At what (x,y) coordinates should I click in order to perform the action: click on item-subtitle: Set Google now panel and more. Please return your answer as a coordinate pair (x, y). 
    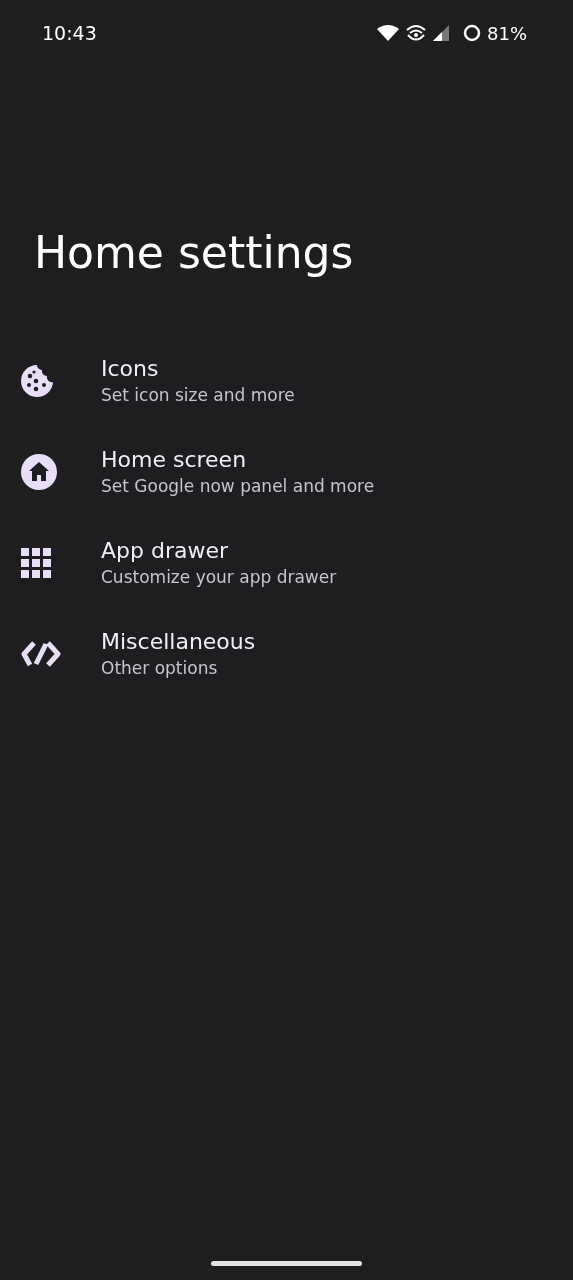
    Looking at the image, I should click on (238, 486).